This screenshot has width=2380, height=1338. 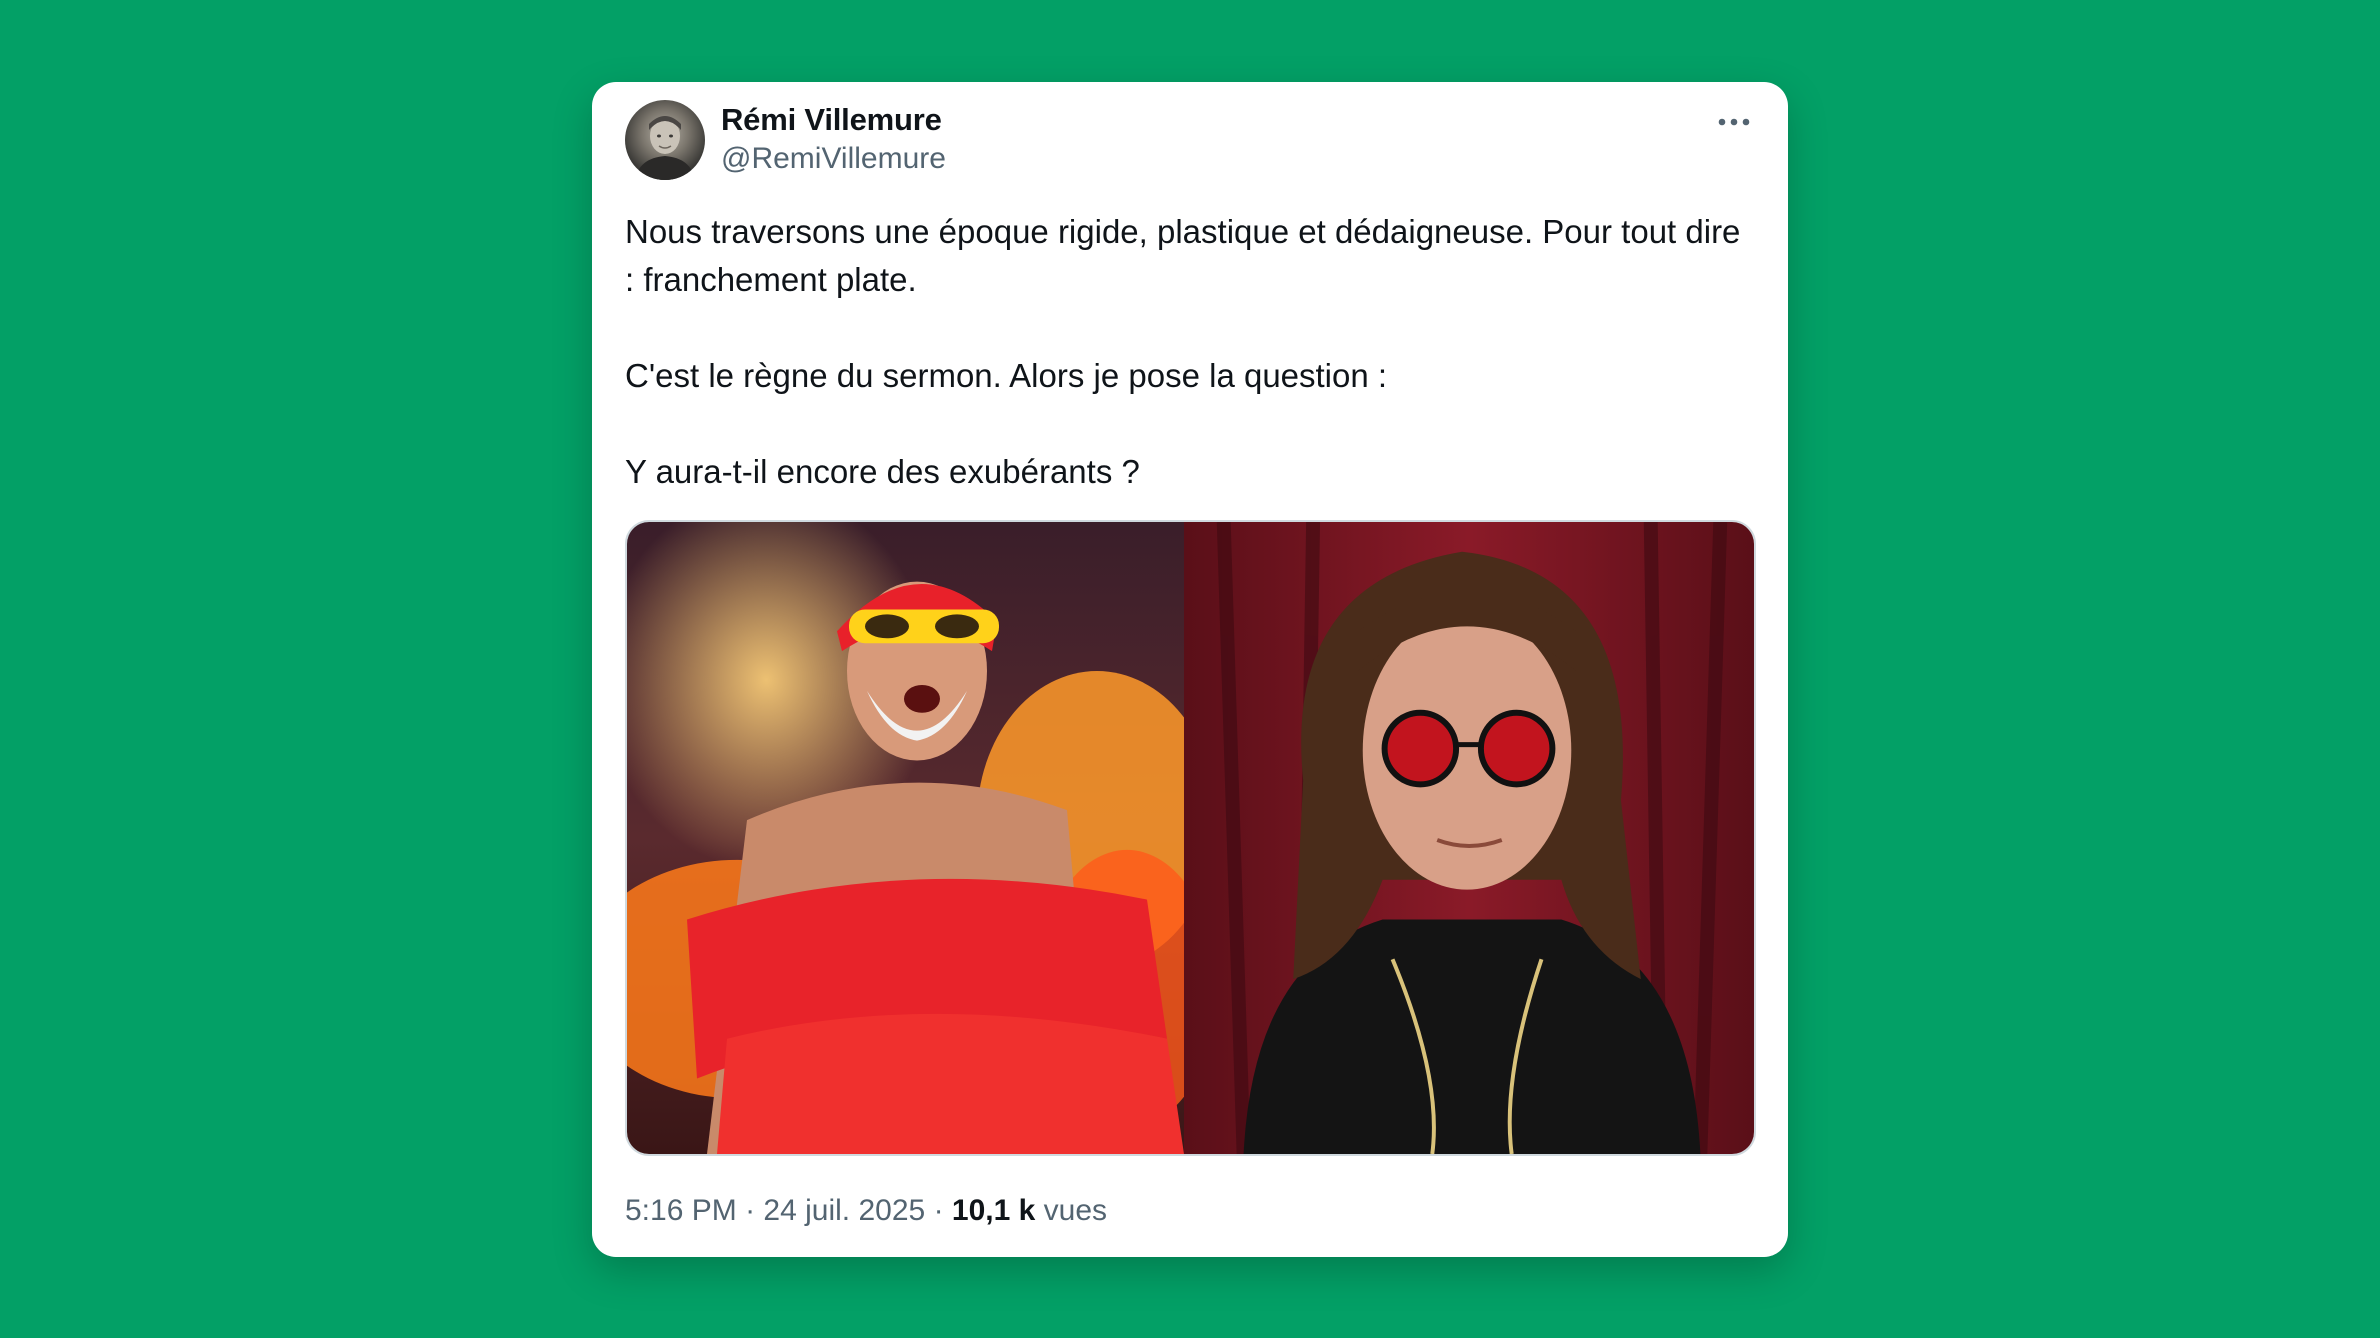 I want to click on tweet-date: 24 juil. 2025, so click(x=844, y=1210).